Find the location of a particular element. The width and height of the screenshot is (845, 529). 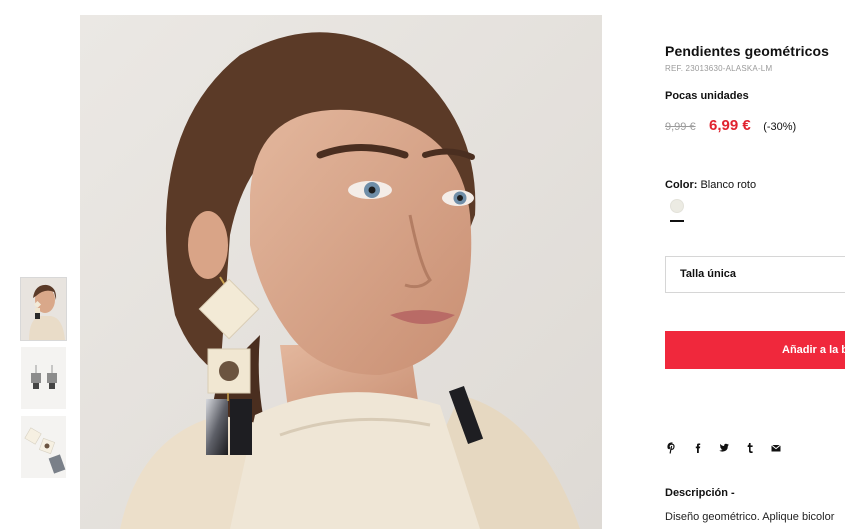

product-title: Pendientes geométricos is located at coordinates (747, 51).